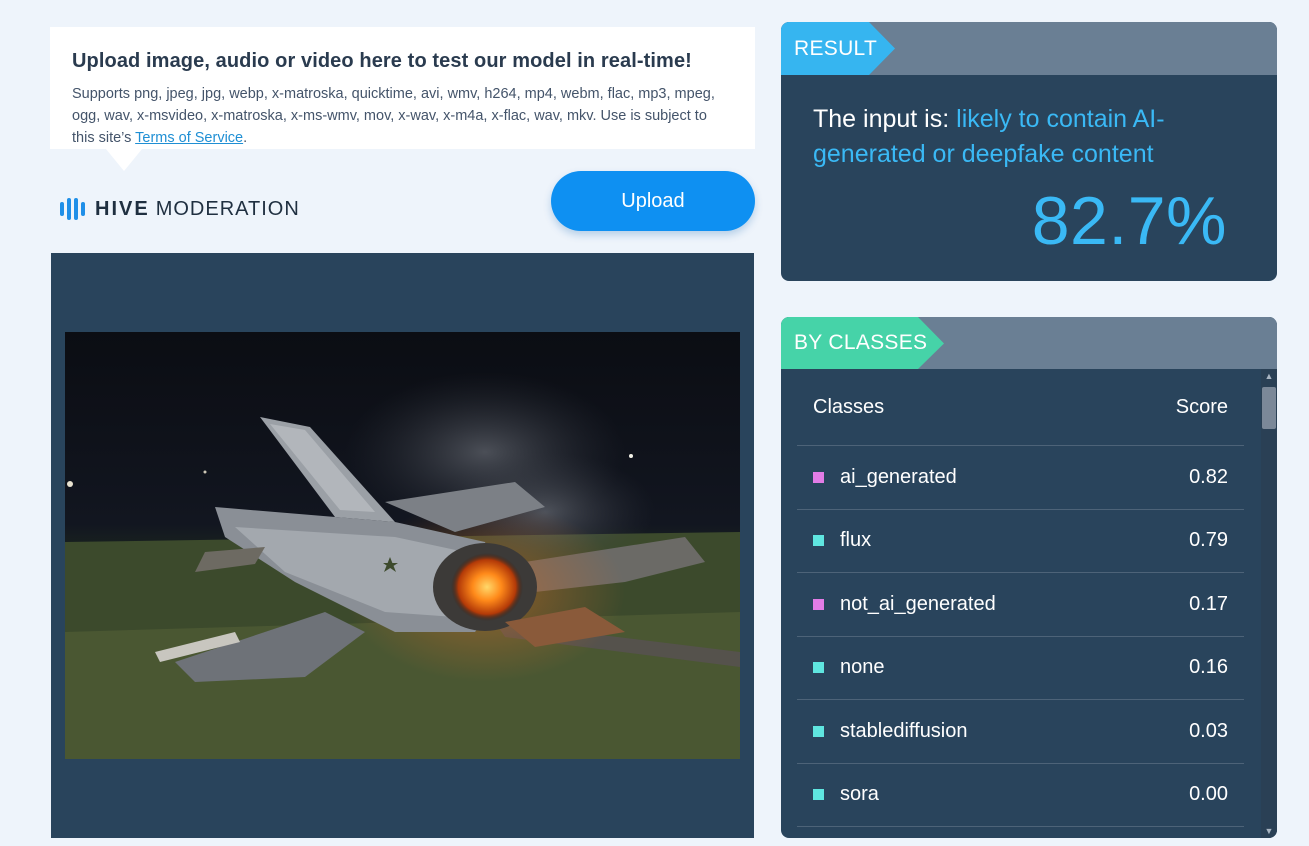  I want to click on class-name-cell: none, so click(849, 667).